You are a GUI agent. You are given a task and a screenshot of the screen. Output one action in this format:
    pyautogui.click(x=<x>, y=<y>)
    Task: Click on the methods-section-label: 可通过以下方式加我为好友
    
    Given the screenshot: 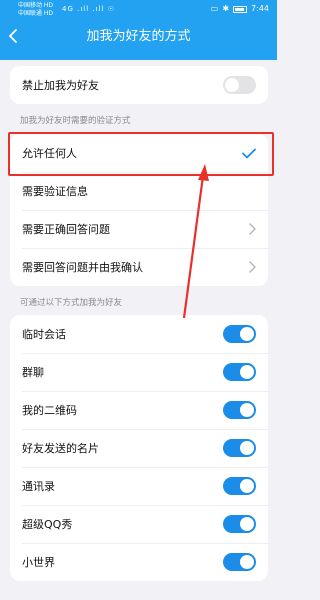 What is the action you would take?
    pyautogui.click(x=71, y=303)
    